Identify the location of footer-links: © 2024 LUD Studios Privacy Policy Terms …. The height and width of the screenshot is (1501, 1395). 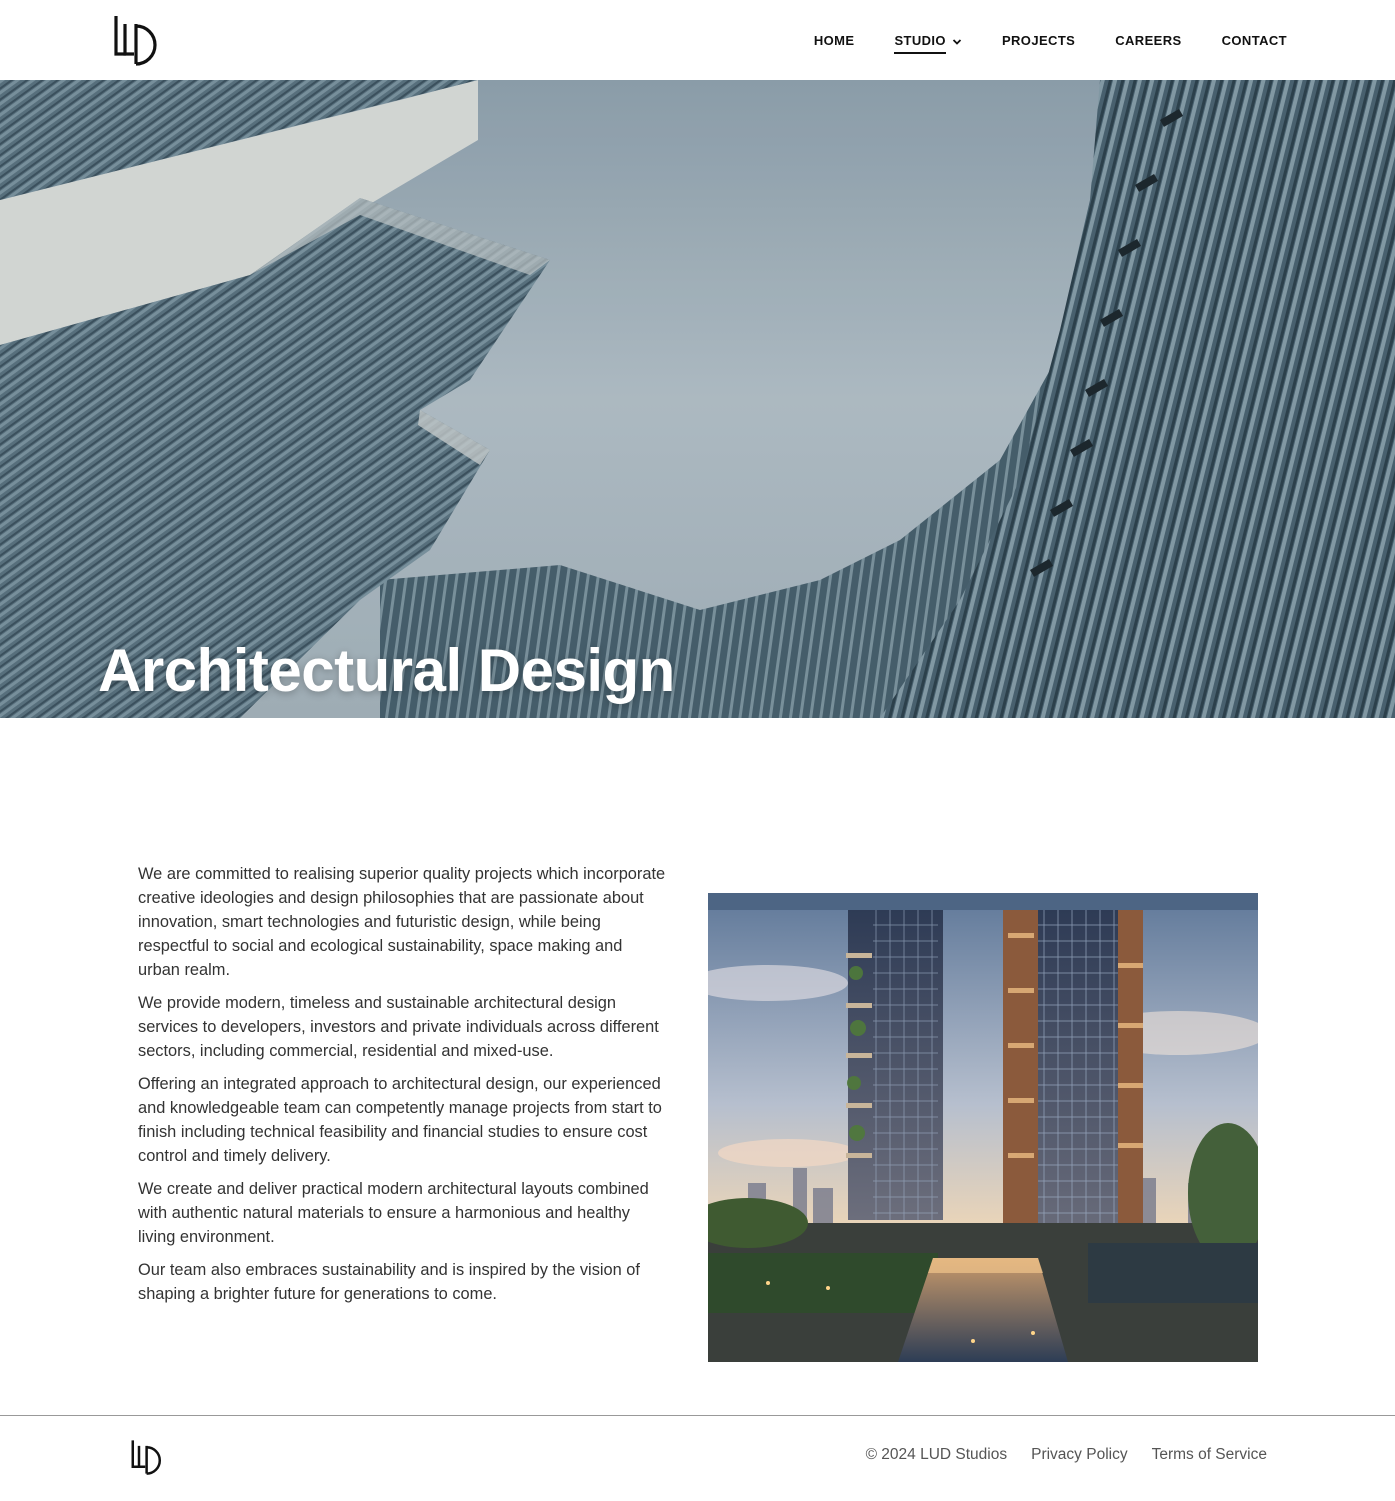
(1066, 1455).